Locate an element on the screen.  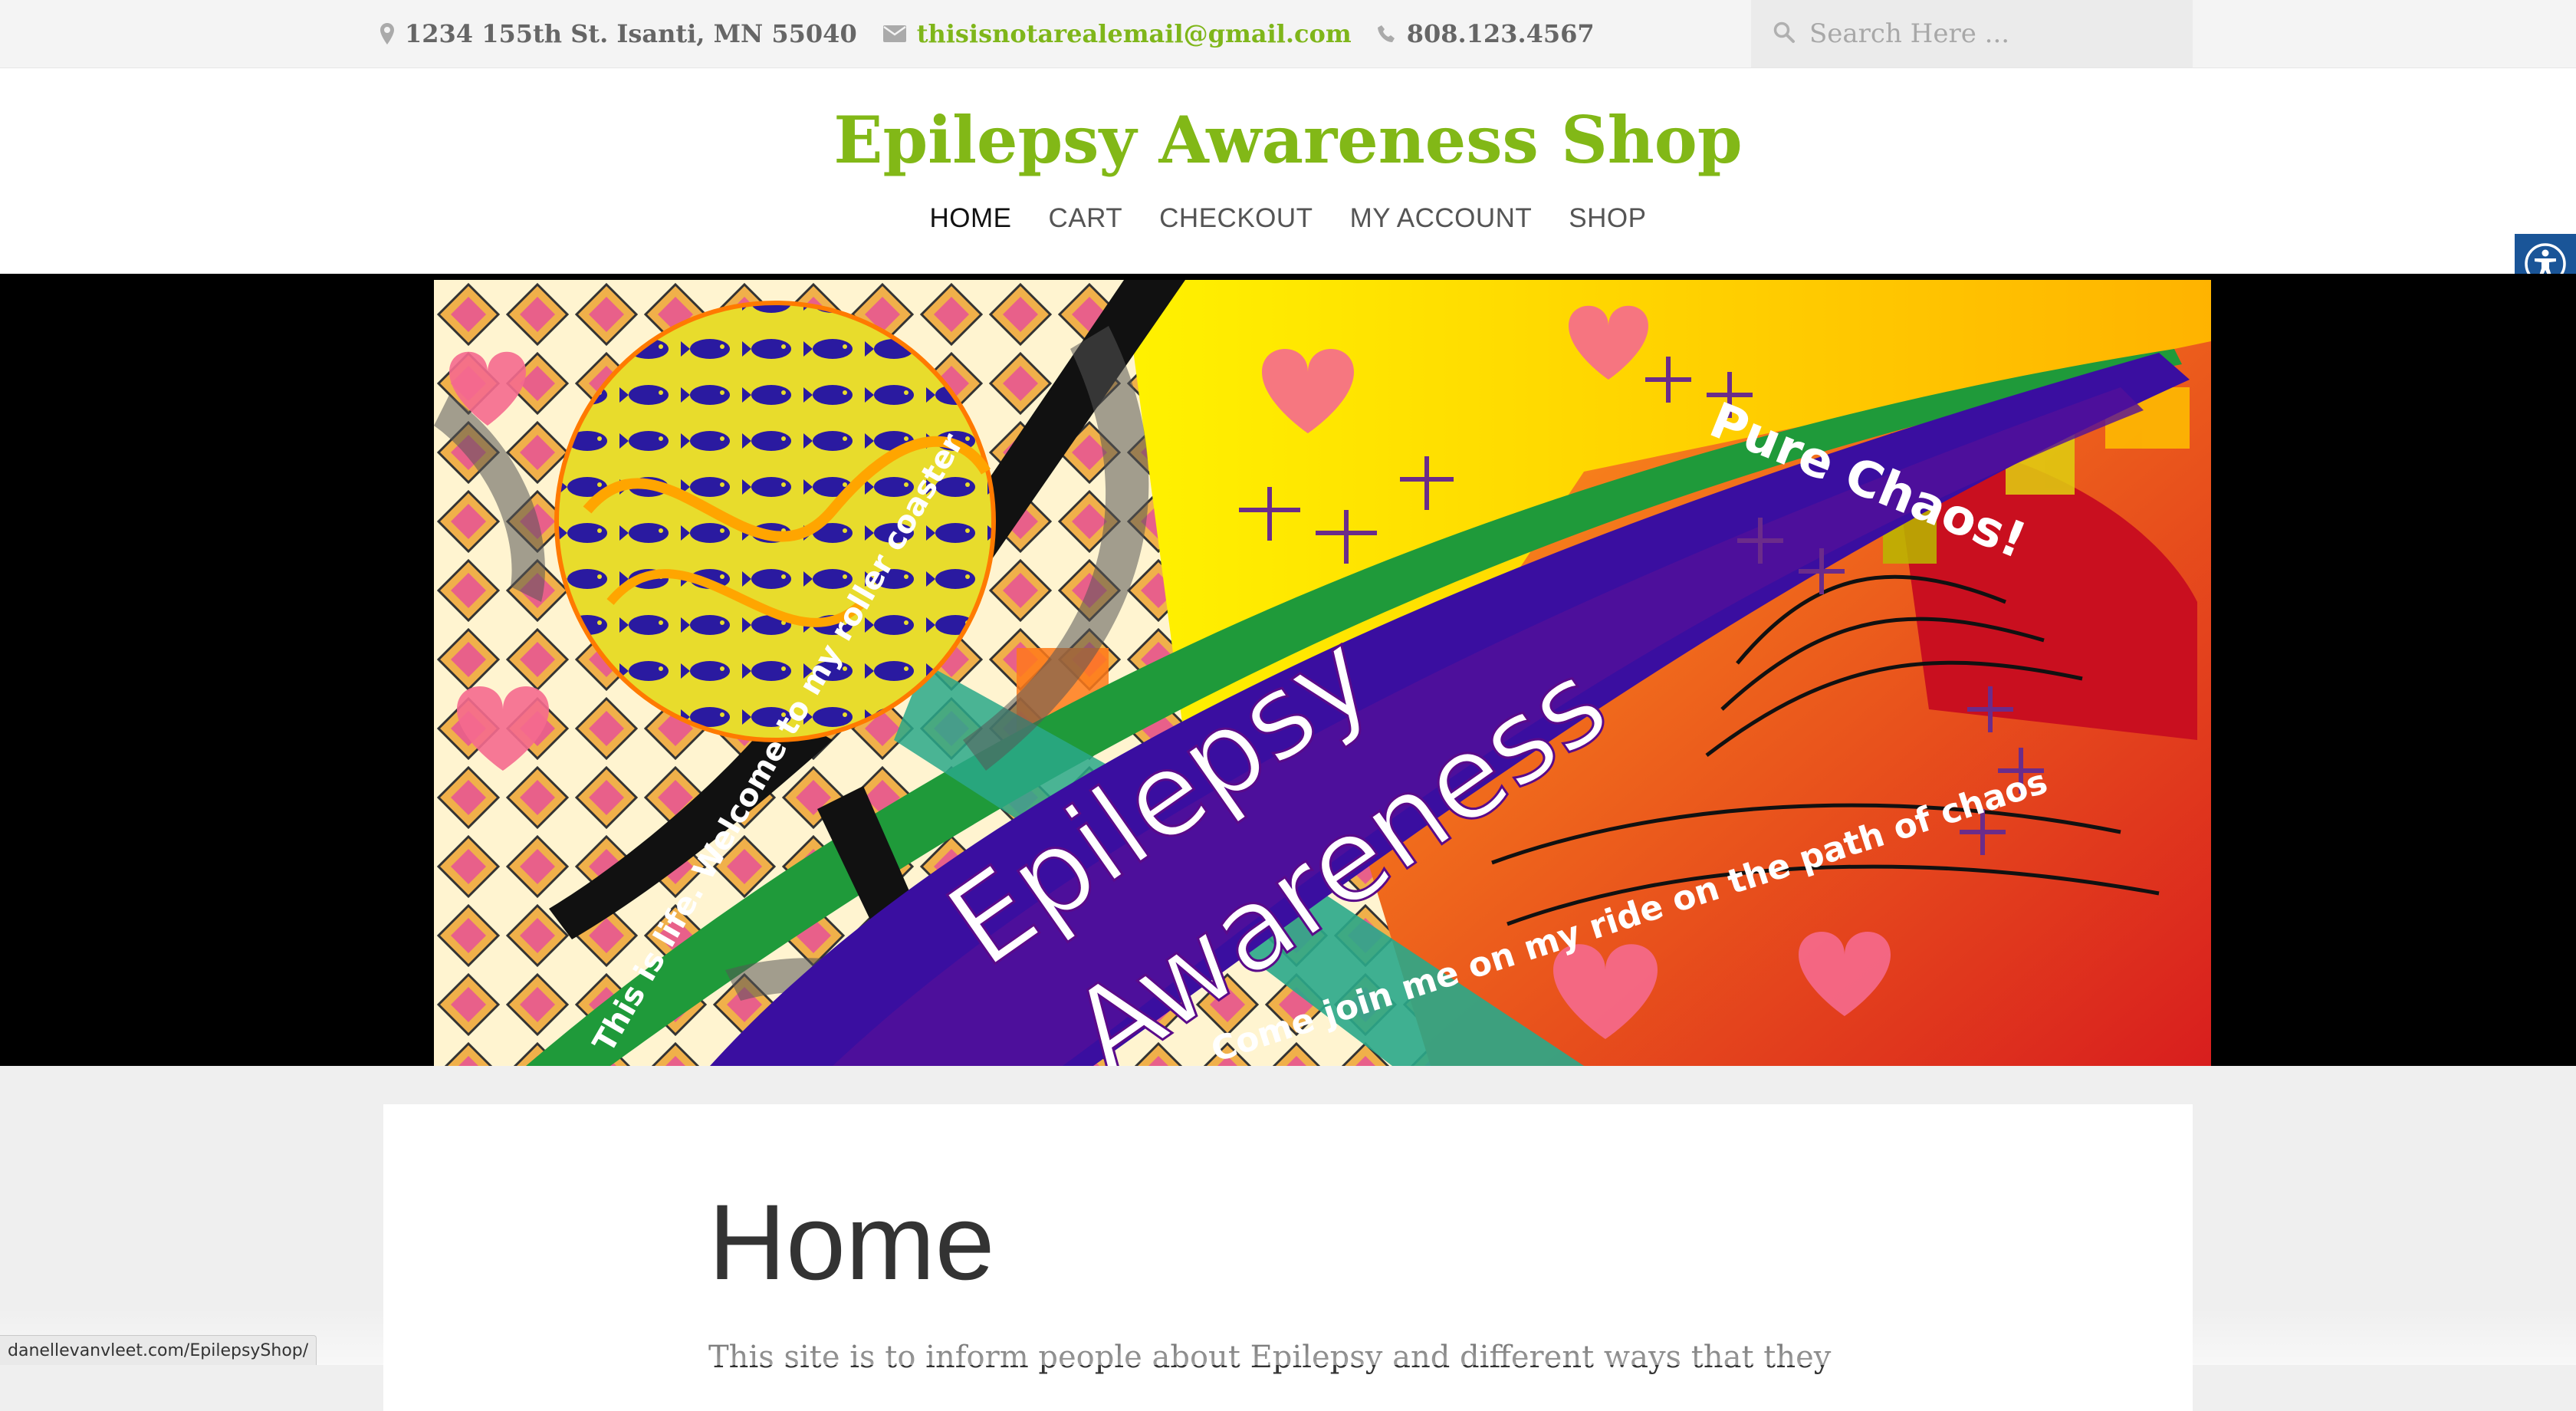
nav-item-home: HOME is located at coordinates (971, 219).